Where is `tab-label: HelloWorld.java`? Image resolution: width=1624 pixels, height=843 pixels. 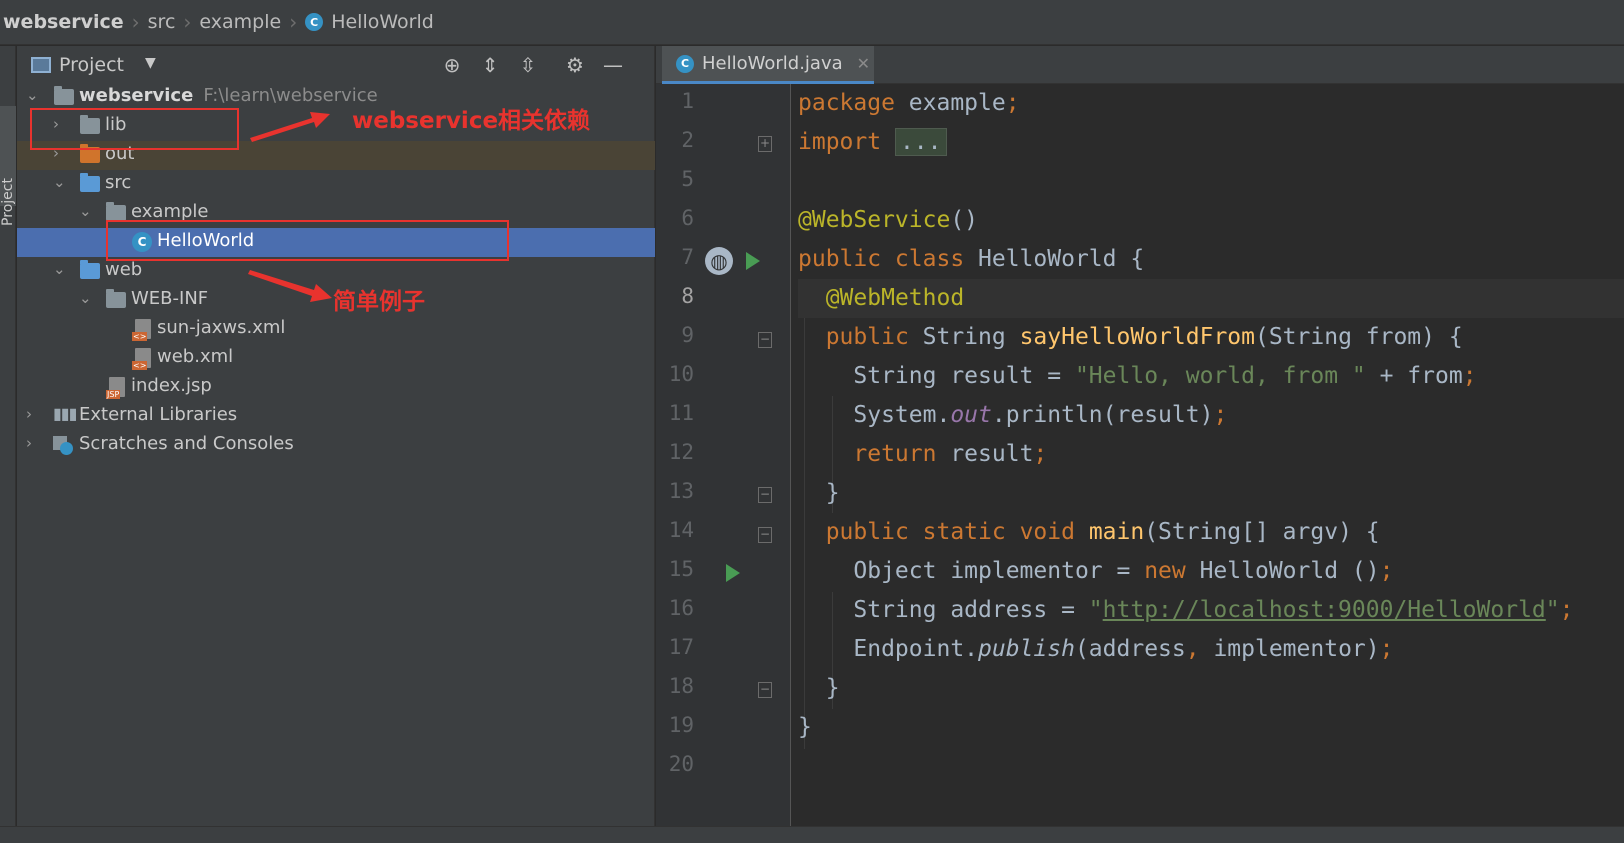
tab-label: HelloWorld.java is located at coordinates (772, 63).